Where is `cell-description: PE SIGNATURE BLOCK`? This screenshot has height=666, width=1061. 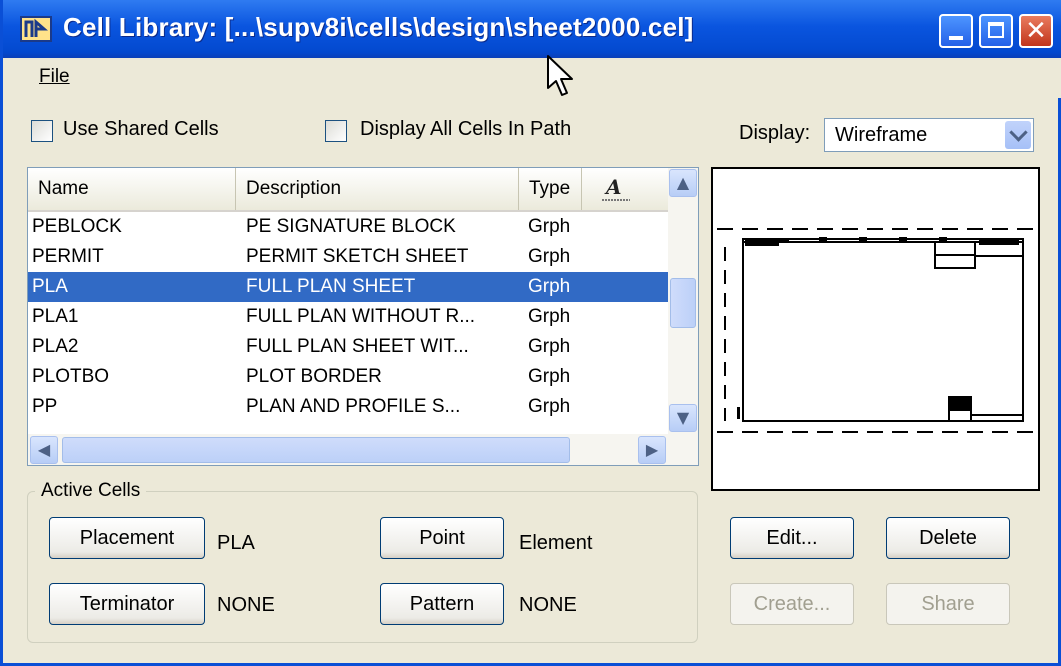
cell-description: PE SIGNATURE BLOCK is located at coordinates (351, 226).